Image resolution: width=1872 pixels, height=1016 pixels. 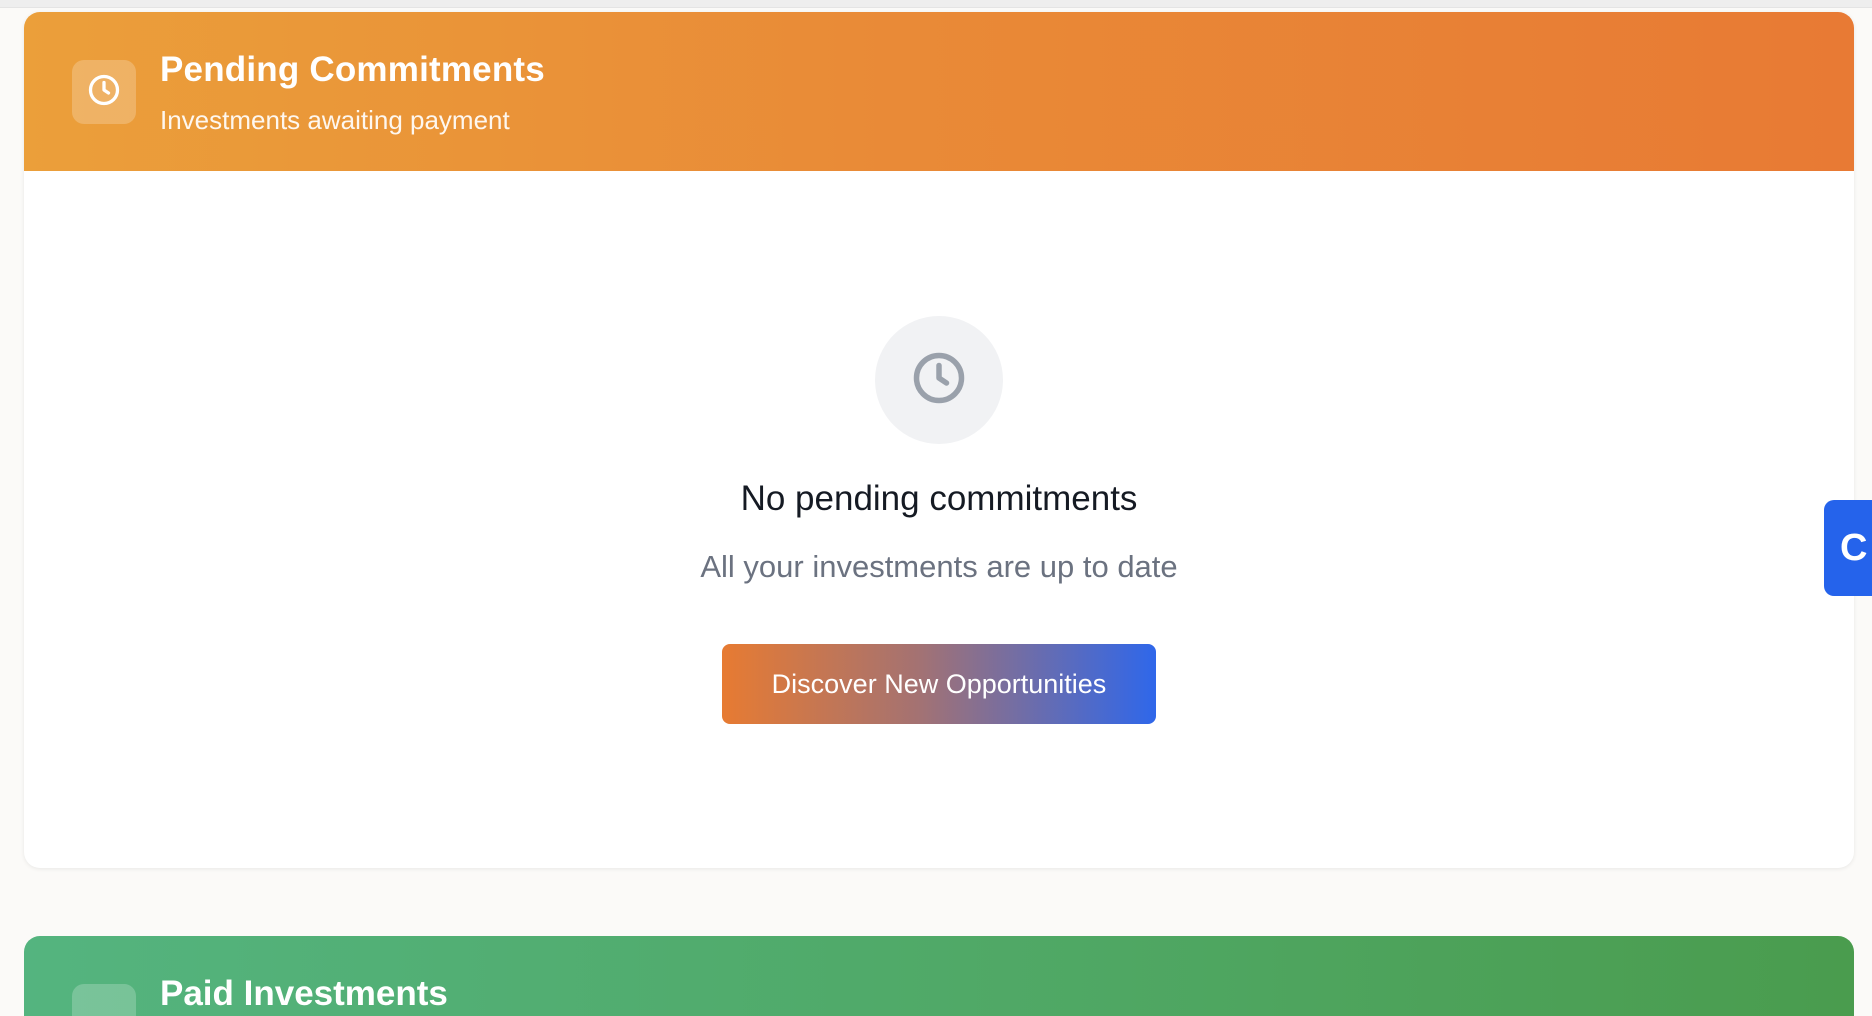 I want to click on empty-state-subtitle: All your investments are up to date, so click(x=939, y=566).